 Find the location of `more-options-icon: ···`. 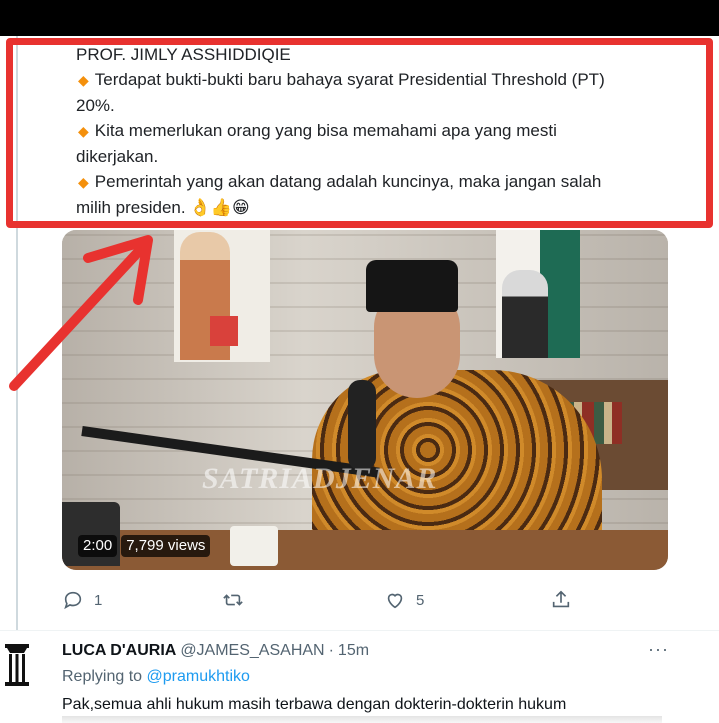

more-options-icon: ··· is located at coordinates (659, 651).